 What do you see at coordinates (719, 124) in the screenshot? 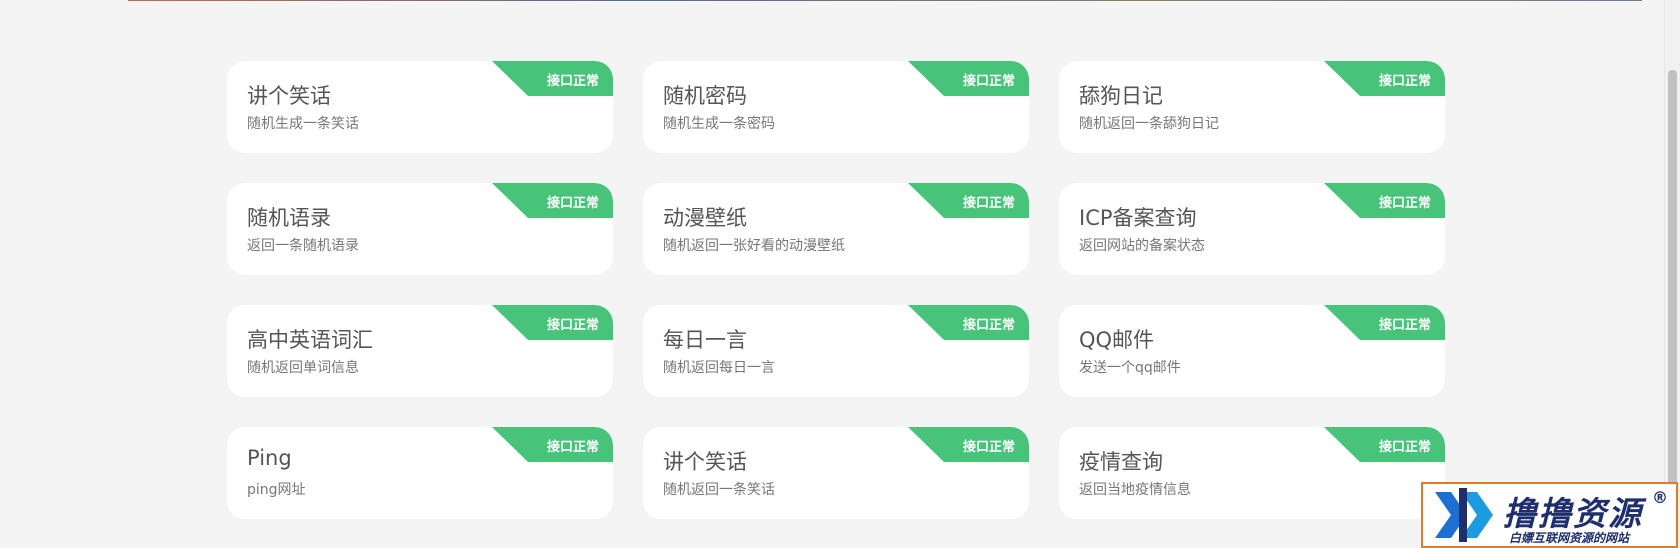
I see `api-card-description: 随机生成一条密码` at bounding box center [719, 124].